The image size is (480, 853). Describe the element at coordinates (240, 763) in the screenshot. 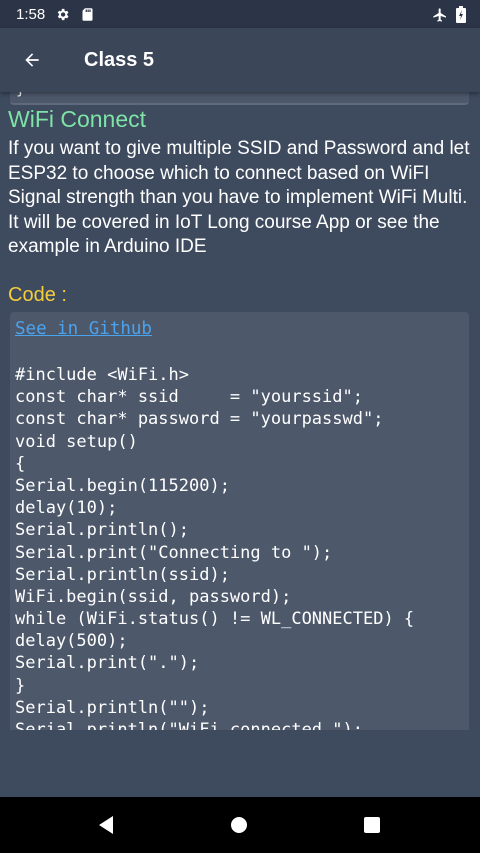

I see `bottom-empty-area` at that location.